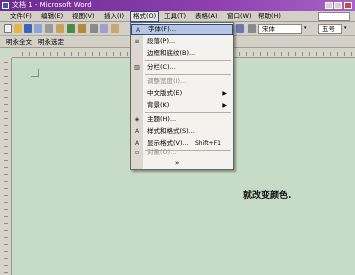  I want to click on toolbar-options-icon, so click(252, 28).